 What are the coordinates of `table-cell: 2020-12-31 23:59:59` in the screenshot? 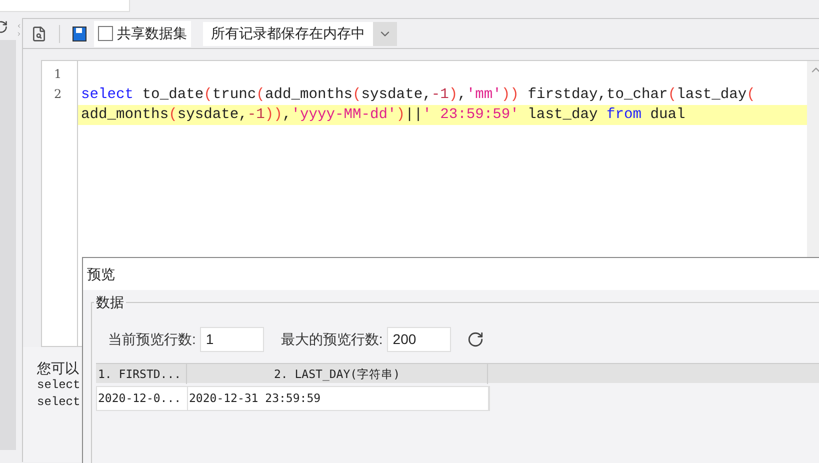 It's located at (338, 398).